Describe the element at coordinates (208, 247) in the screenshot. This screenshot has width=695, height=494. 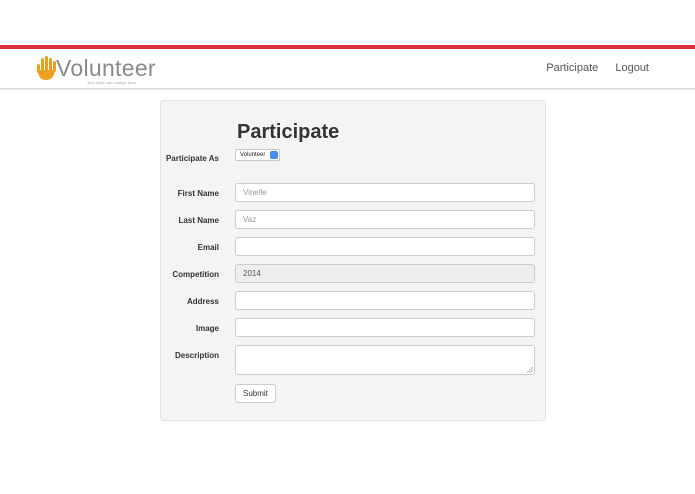
I see `email-label: Email` at that location.